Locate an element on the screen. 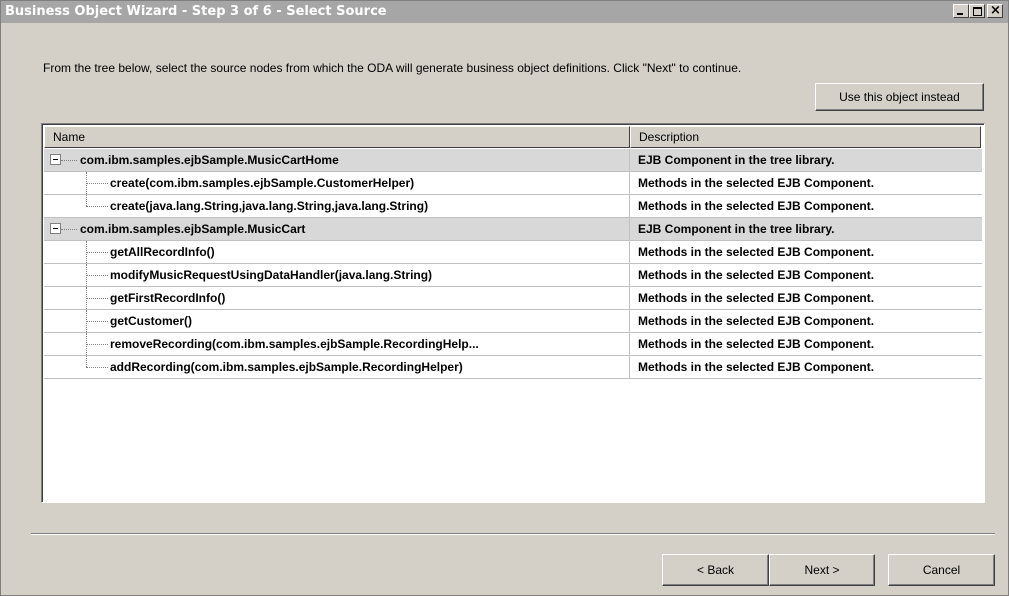 The image size is (1009, 596). name-cell: getFirstRecordInfo() is located at coordinates (337, 298).